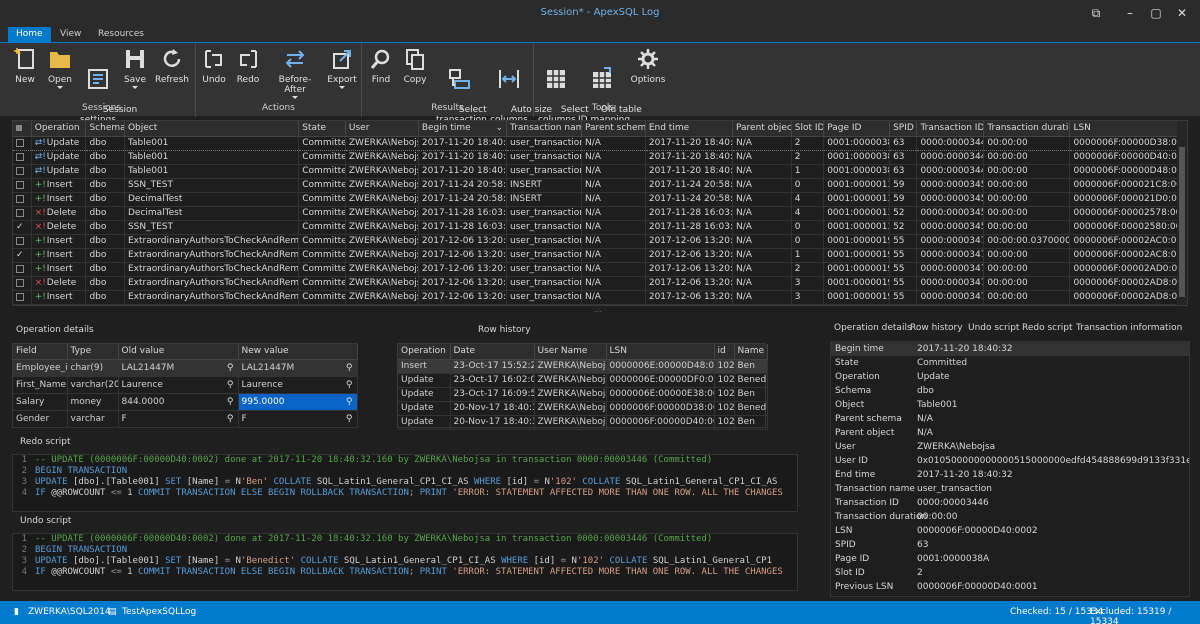 This screenshot has height=624, width=1200. I want to click on old-value-cell: Laurence ⚲, so click(178, 385).